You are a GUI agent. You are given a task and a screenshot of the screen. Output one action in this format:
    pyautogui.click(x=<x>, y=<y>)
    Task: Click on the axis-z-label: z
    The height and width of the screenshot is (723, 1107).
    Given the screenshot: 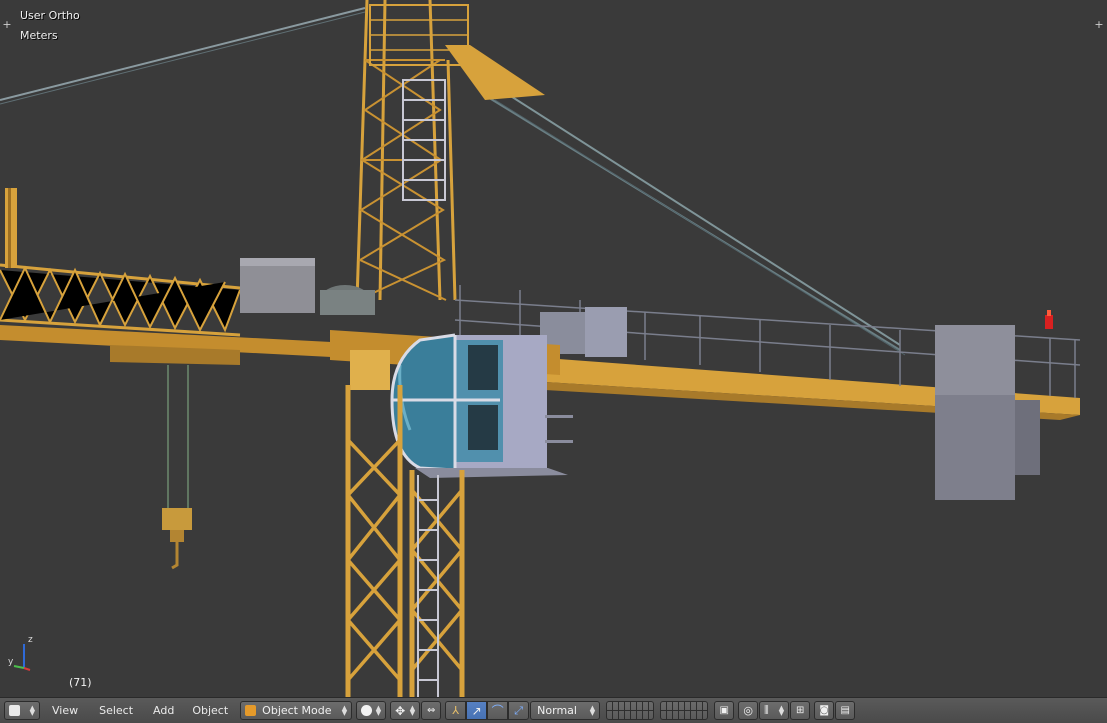 What is the action you would take?
    pyautogui.click(x=30, y=640)
    